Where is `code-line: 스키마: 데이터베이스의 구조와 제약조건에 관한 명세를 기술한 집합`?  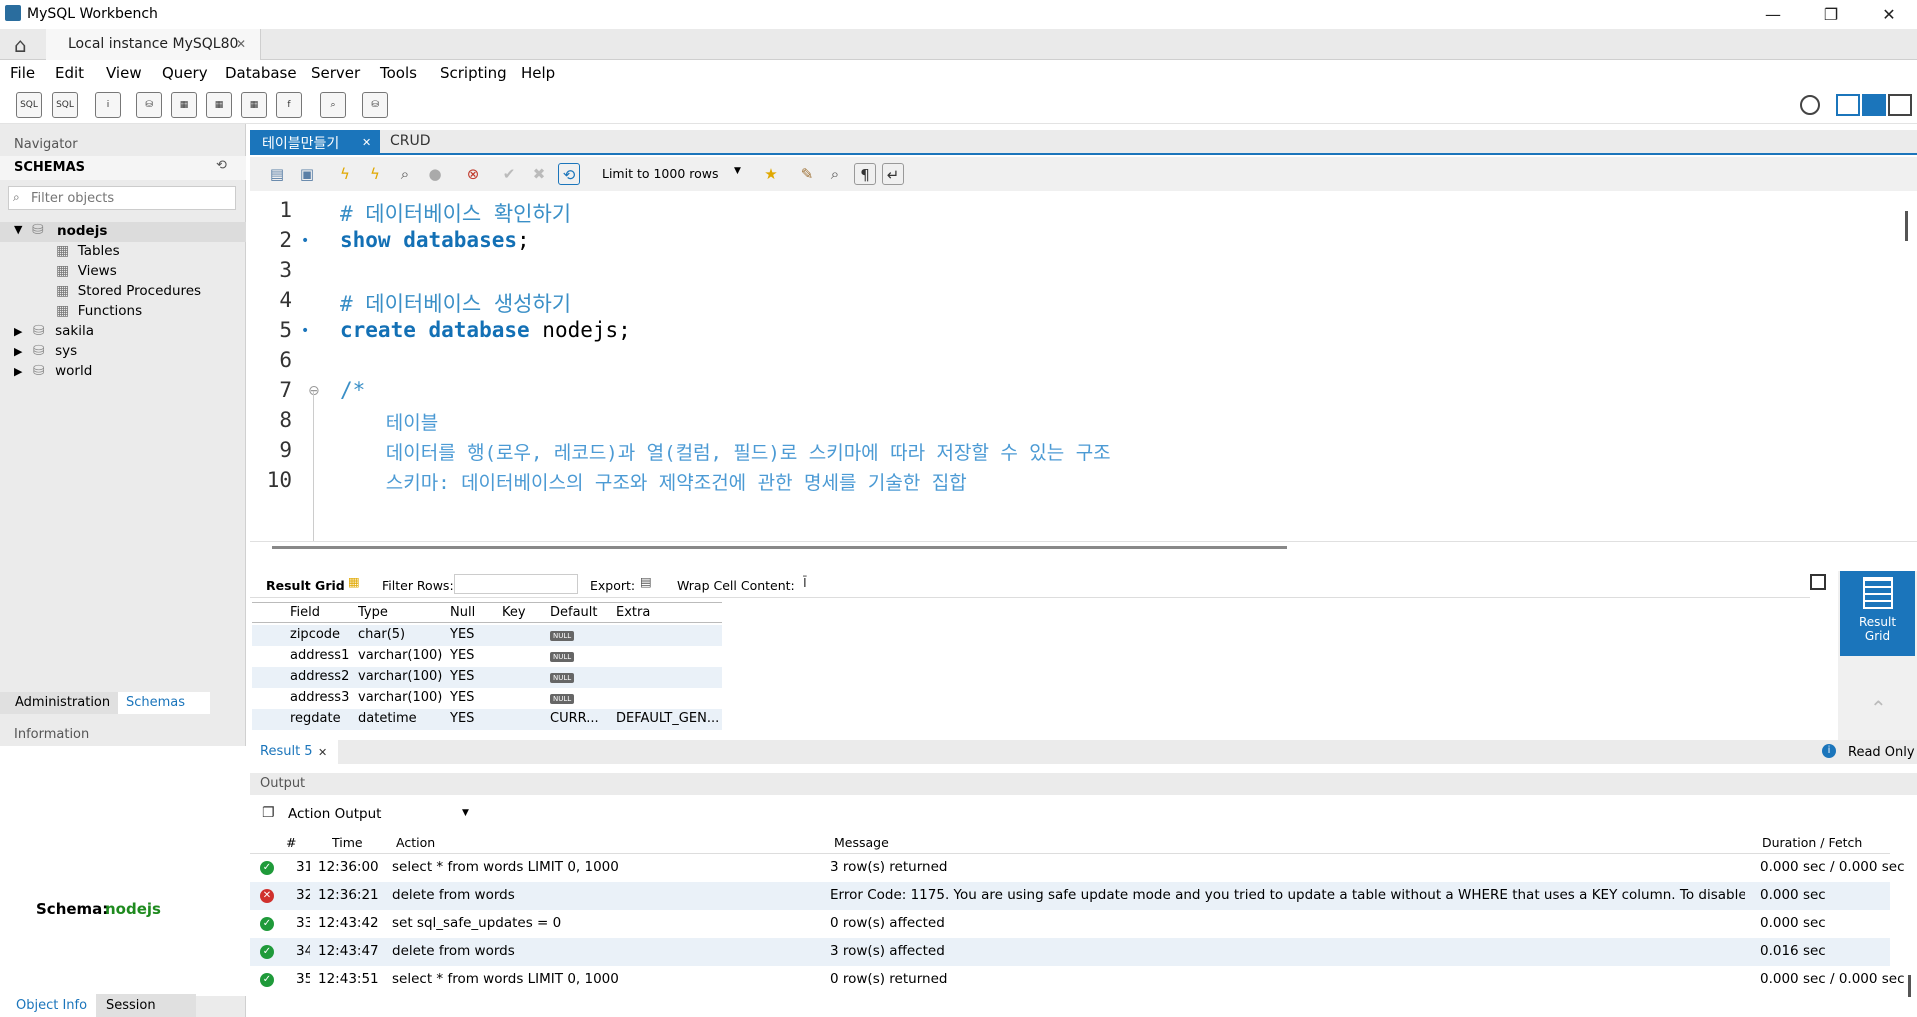 code-line: 스키마: 데이터베이스의 구조와 제약조건에 관한 명세를 기술한 집합 is located at coordinates (653, 481).